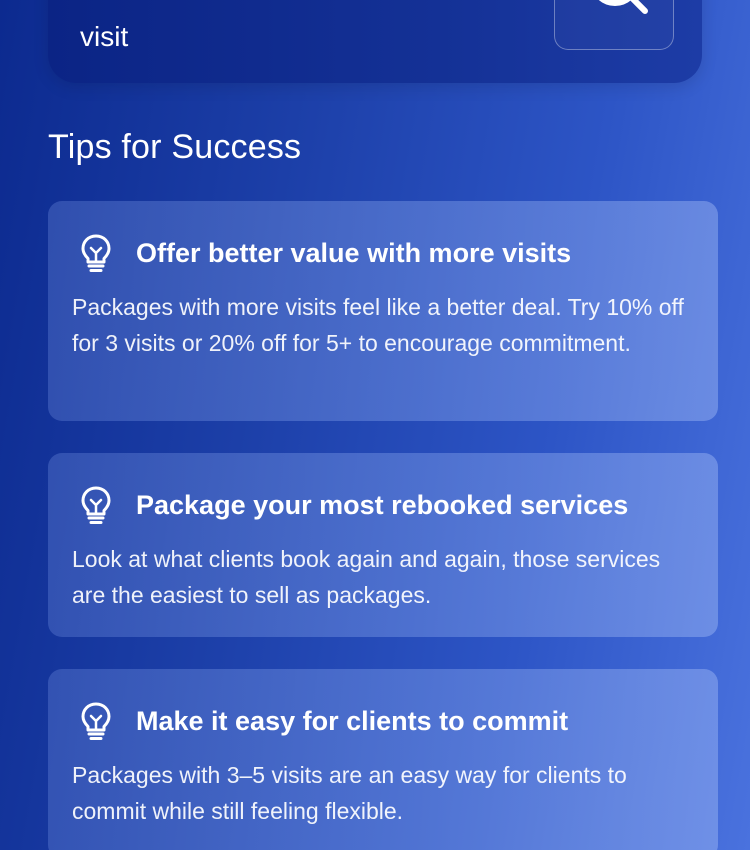 The image size is (750, 850). I want to click on tip-header: Offer better value with more visits, so click(383, 253).